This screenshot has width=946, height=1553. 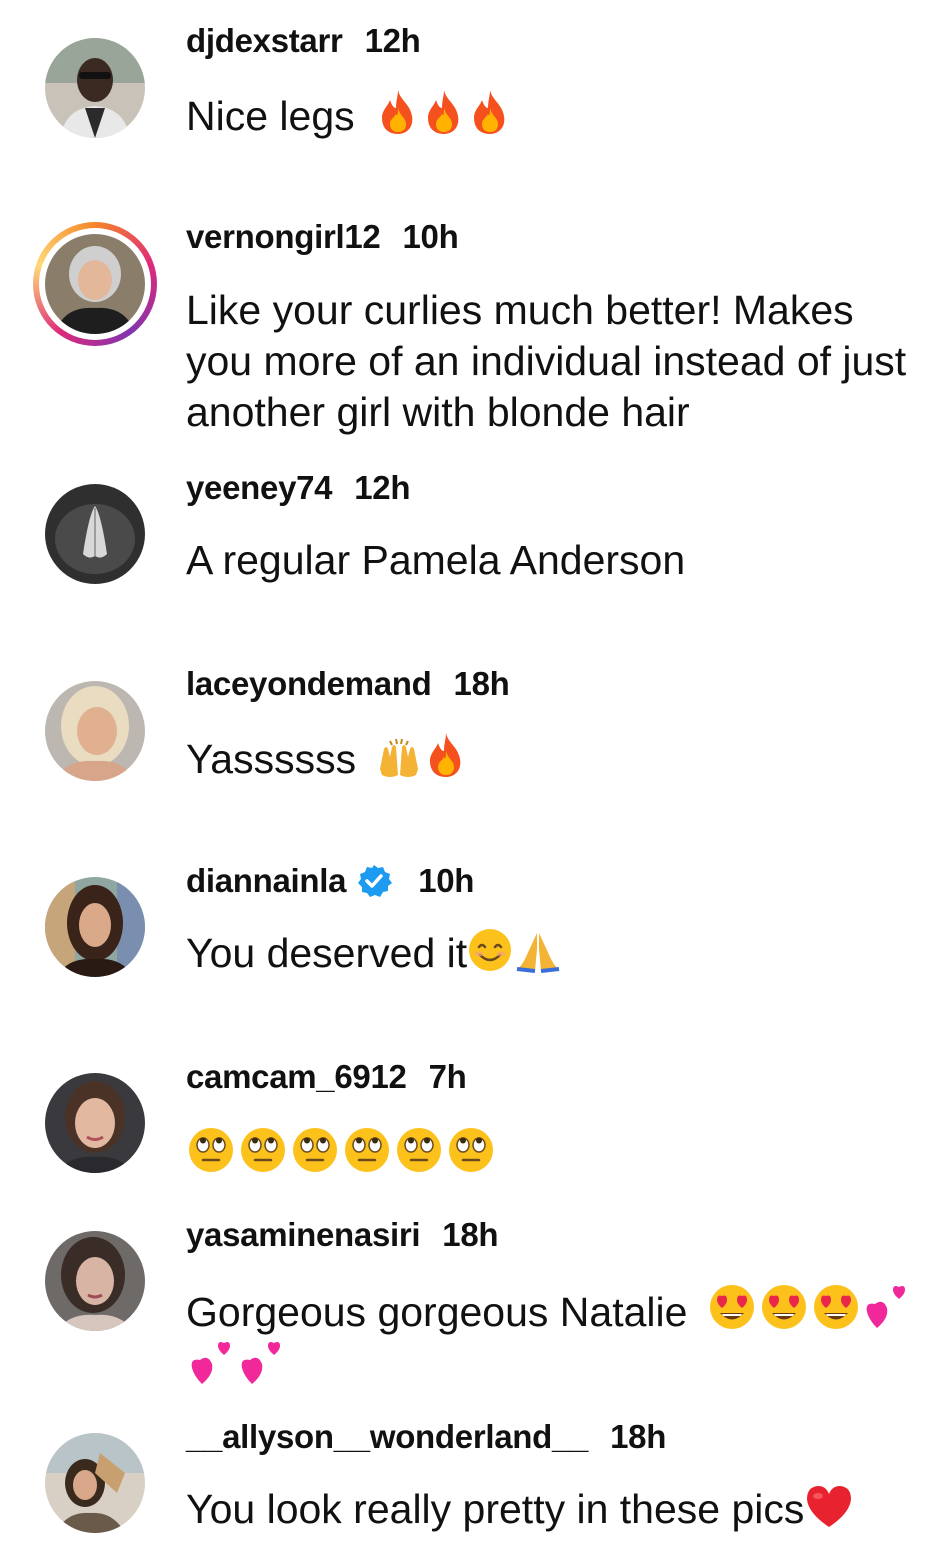 I want to click on comment-text-container, so click(x=551, y=1153).